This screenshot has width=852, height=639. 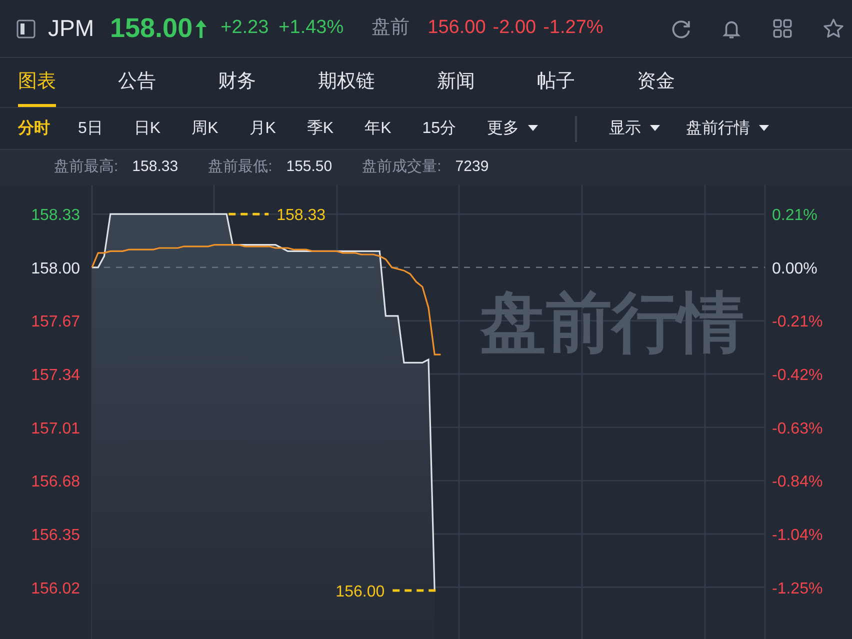 What do you see at coordinates (346, 82) in the screenshot?
I see `tab: 期权链` at bounding box center [346, 82].